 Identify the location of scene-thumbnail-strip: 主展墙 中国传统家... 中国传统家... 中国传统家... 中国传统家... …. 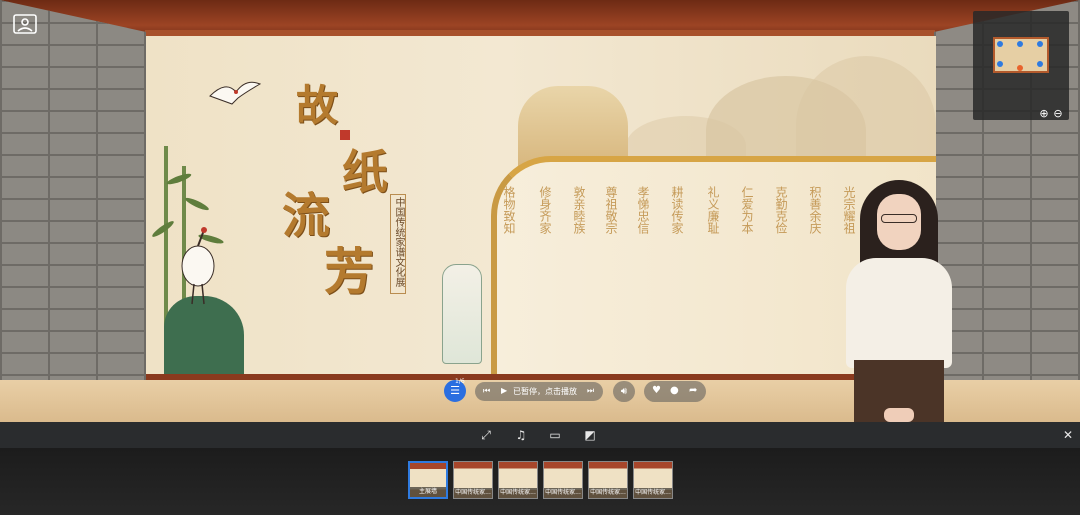
(540, 481).